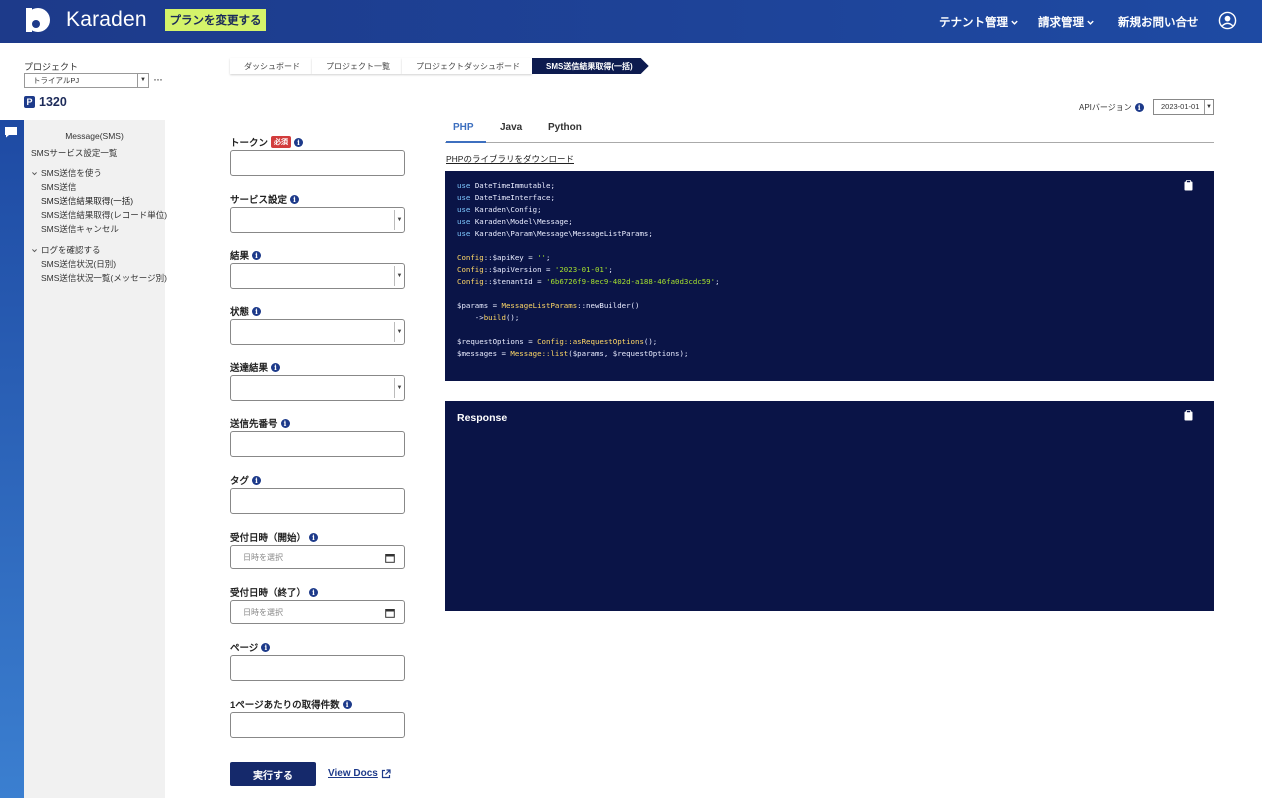 The image size is (1262, 798). Describe the element at coordinates (291, 704) in the screenshot. I see `per-page-label: 1ページあたりの取得件数 i` at that location.